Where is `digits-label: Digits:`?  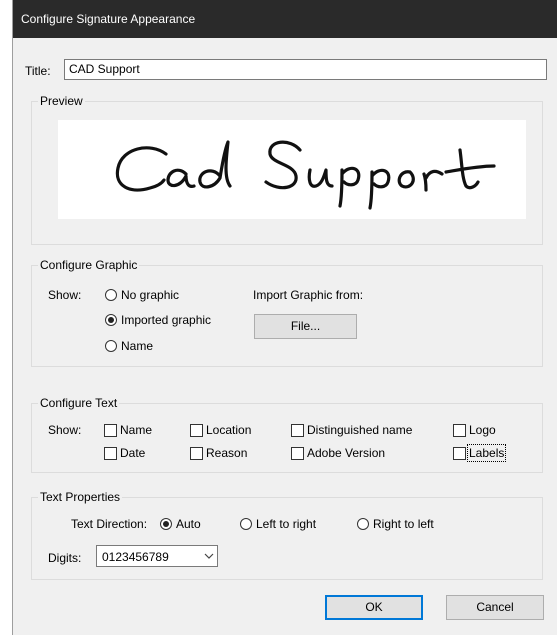 digits-label: Digits: is located at coordinates (65, 558).